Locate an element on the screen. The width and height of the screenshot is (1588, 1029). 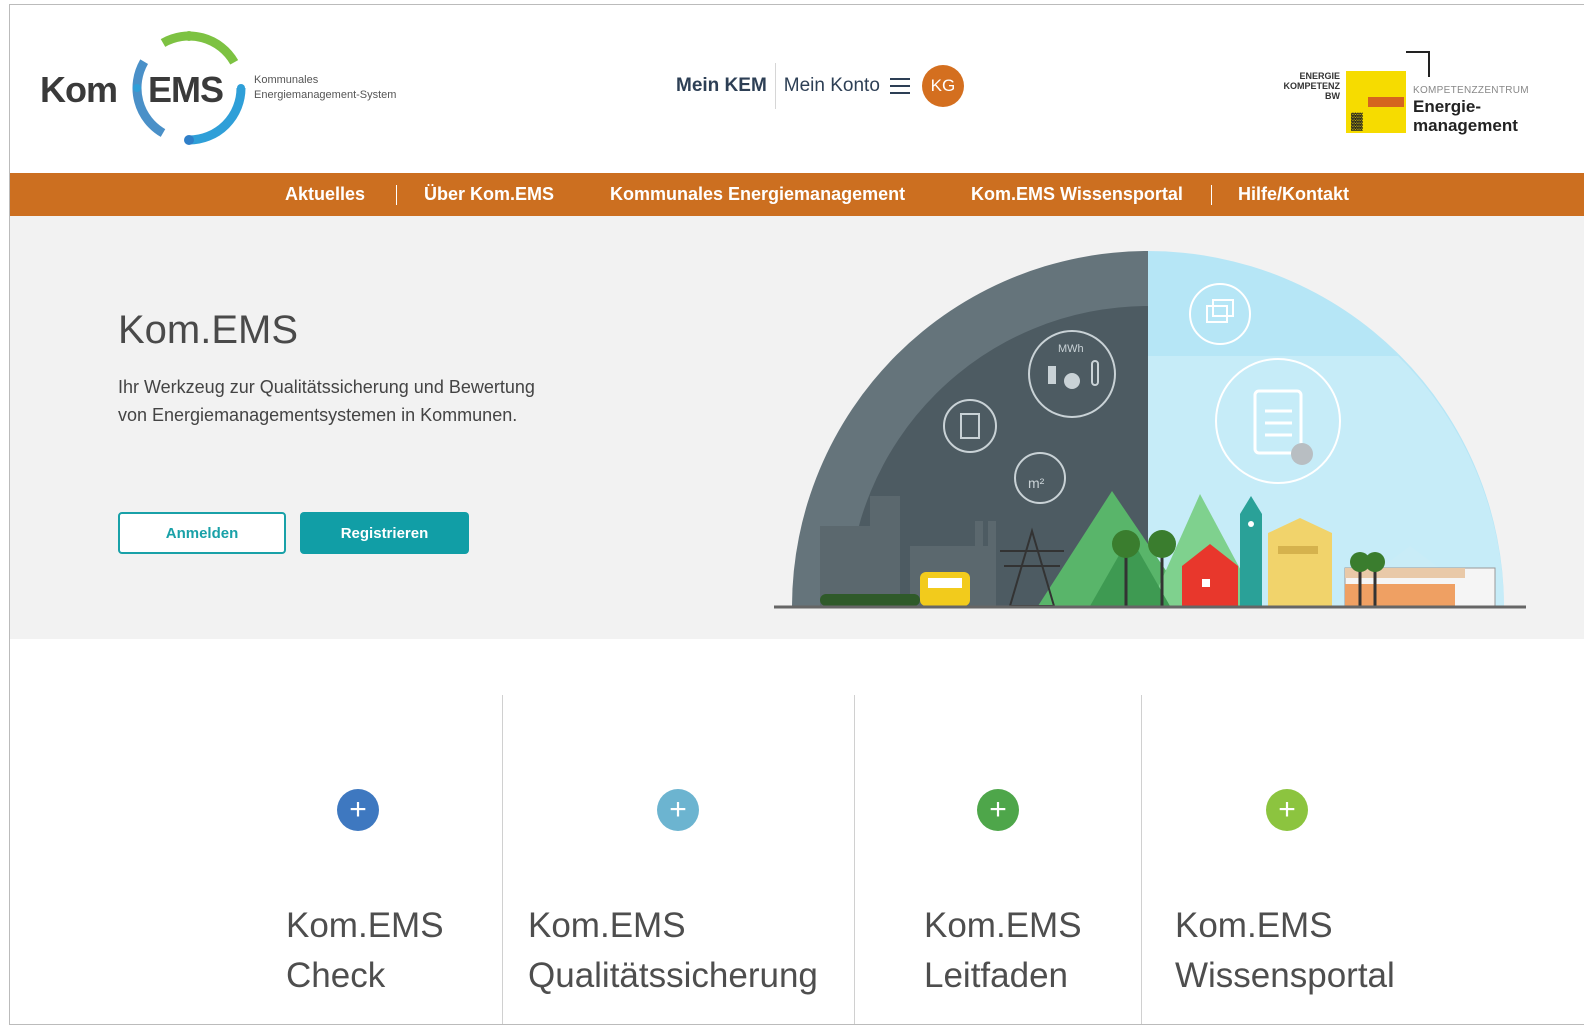
user-avatar: KG is located at coordinates (942, 86).